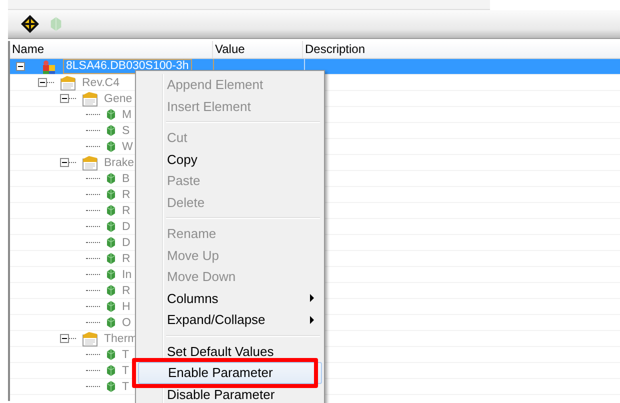 The image size is (620, 403). Describe the element at coordinates (127, 274) in the screenshot. I see `tree-item-label: In` at that location.